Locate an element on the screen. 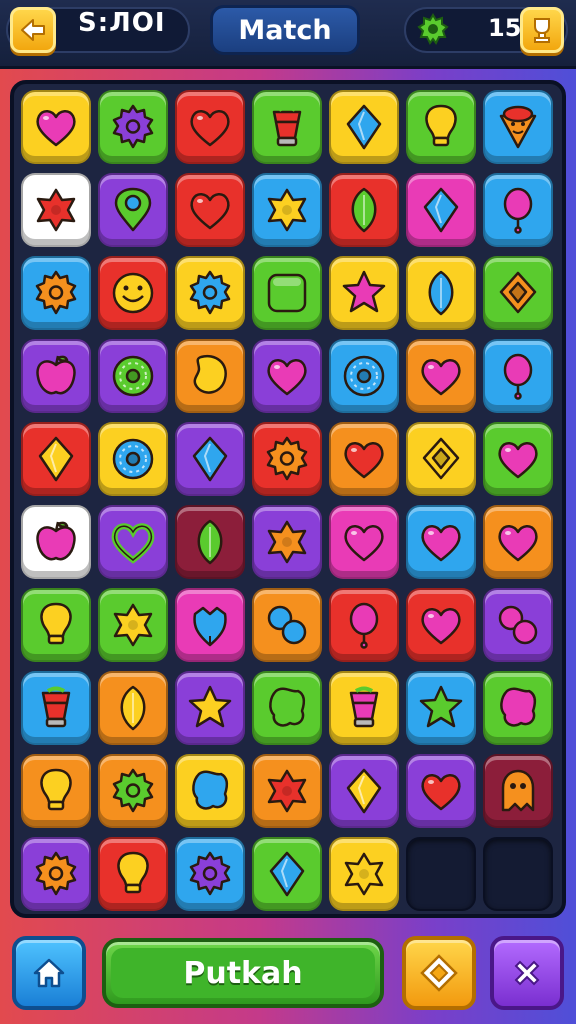 The image size is (576, 1024). tile-smile is located at coordinates (133, 293).